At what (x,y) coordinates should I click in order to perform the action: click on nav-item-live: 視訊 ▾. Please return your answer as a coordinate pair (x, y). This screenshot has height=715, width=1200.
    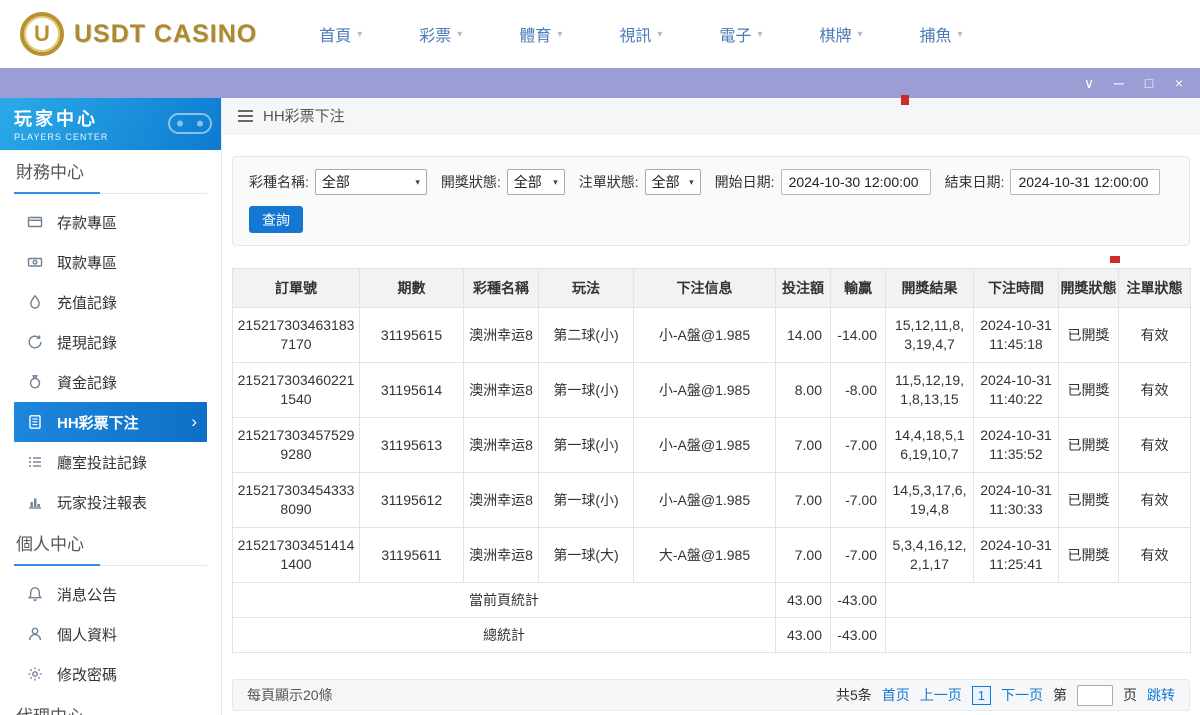
    Looking at the image, I should click on (640, 34).